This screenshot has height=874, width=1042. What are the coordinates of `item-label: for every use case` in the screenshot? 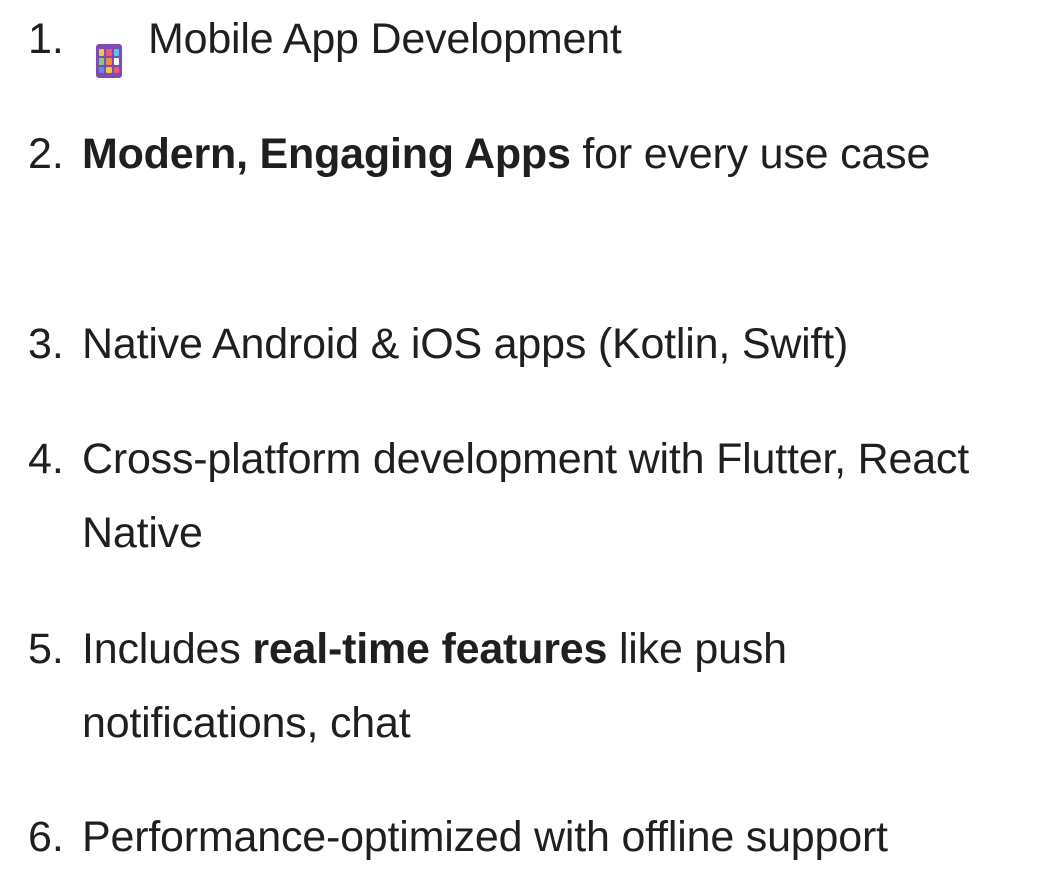 It's located at (750, 154).